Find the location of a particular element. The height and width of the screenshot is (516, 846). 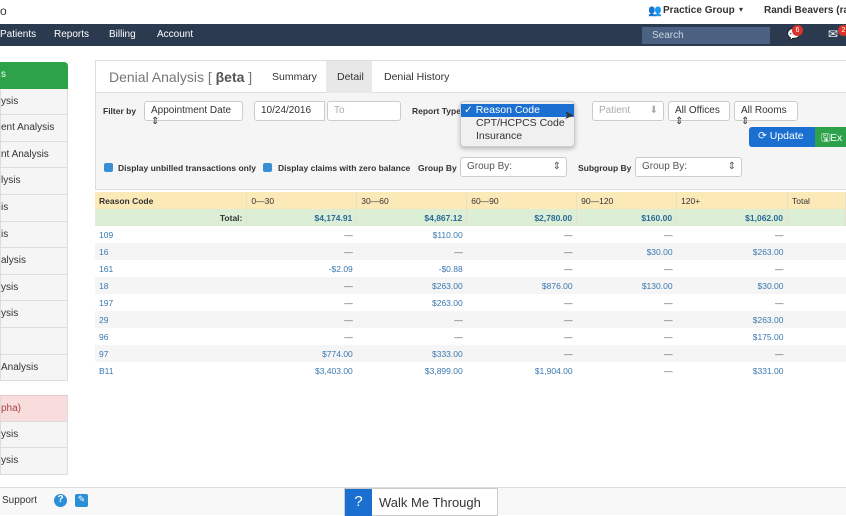

nav-patients: Patients is located at coordinates (18, 34).